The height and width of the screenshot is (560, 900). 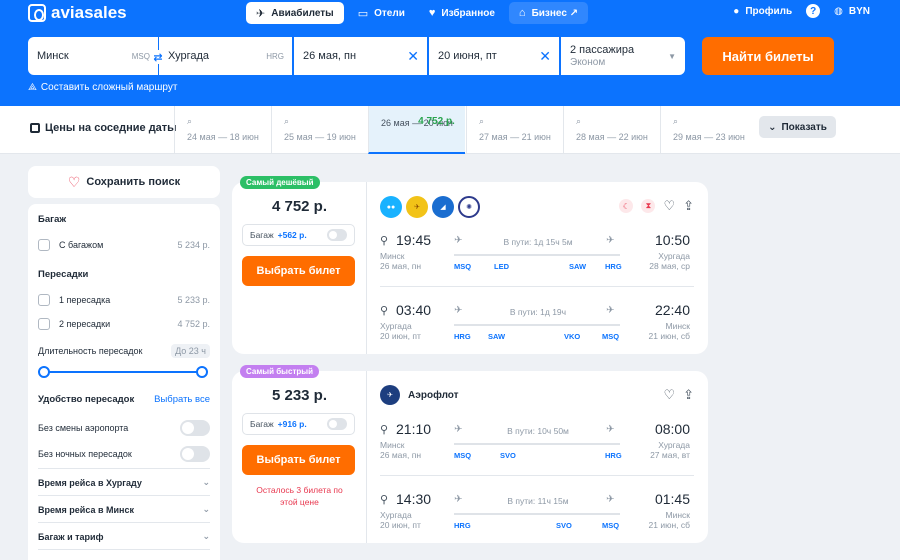 What do you see at coordinates (124, 536) in the screenshot?
I see `filter-baggage-tariff: Багаж и тариф ⌄` at bounding box center [124, 536].